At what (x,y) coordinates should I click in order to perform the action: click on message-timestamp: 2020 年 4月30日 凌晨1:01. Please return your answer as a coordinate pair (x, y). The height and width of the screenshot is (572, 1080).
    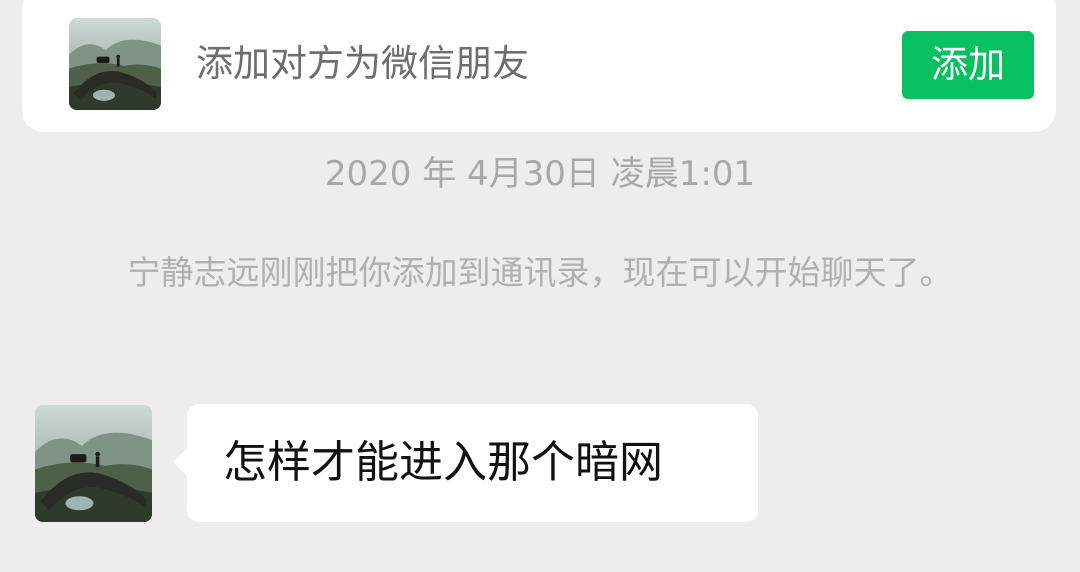
    Looking at the image, I should click on (540, 174).